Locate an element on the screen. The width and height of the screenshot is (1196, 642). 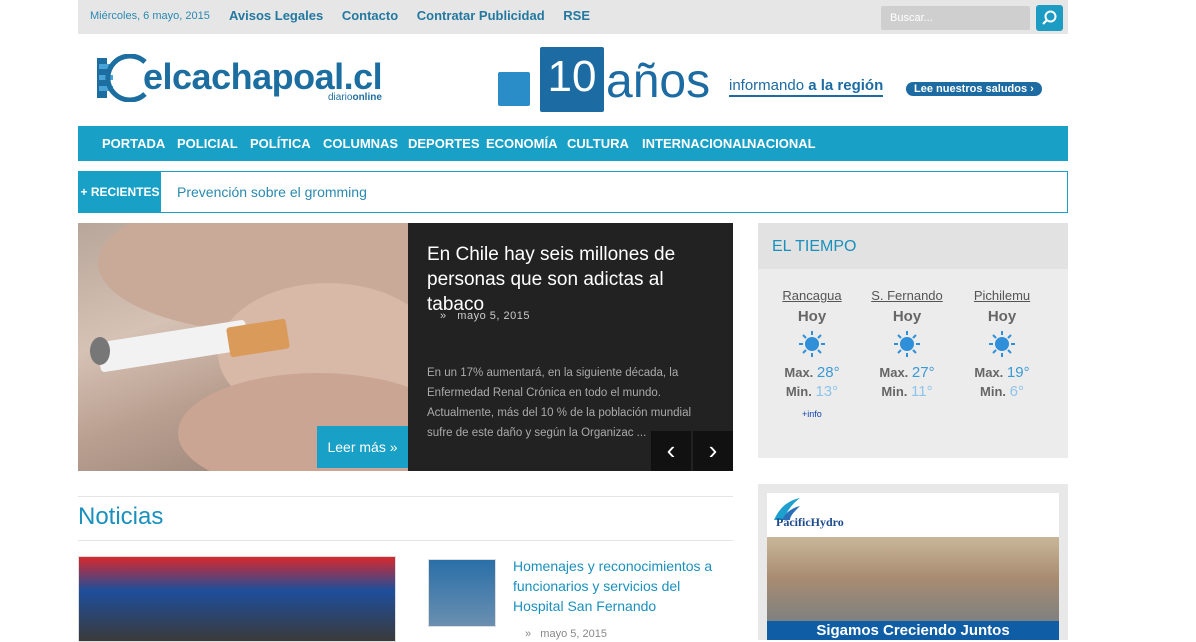
tagline-b: a la región is located at coordinates (846, 85).